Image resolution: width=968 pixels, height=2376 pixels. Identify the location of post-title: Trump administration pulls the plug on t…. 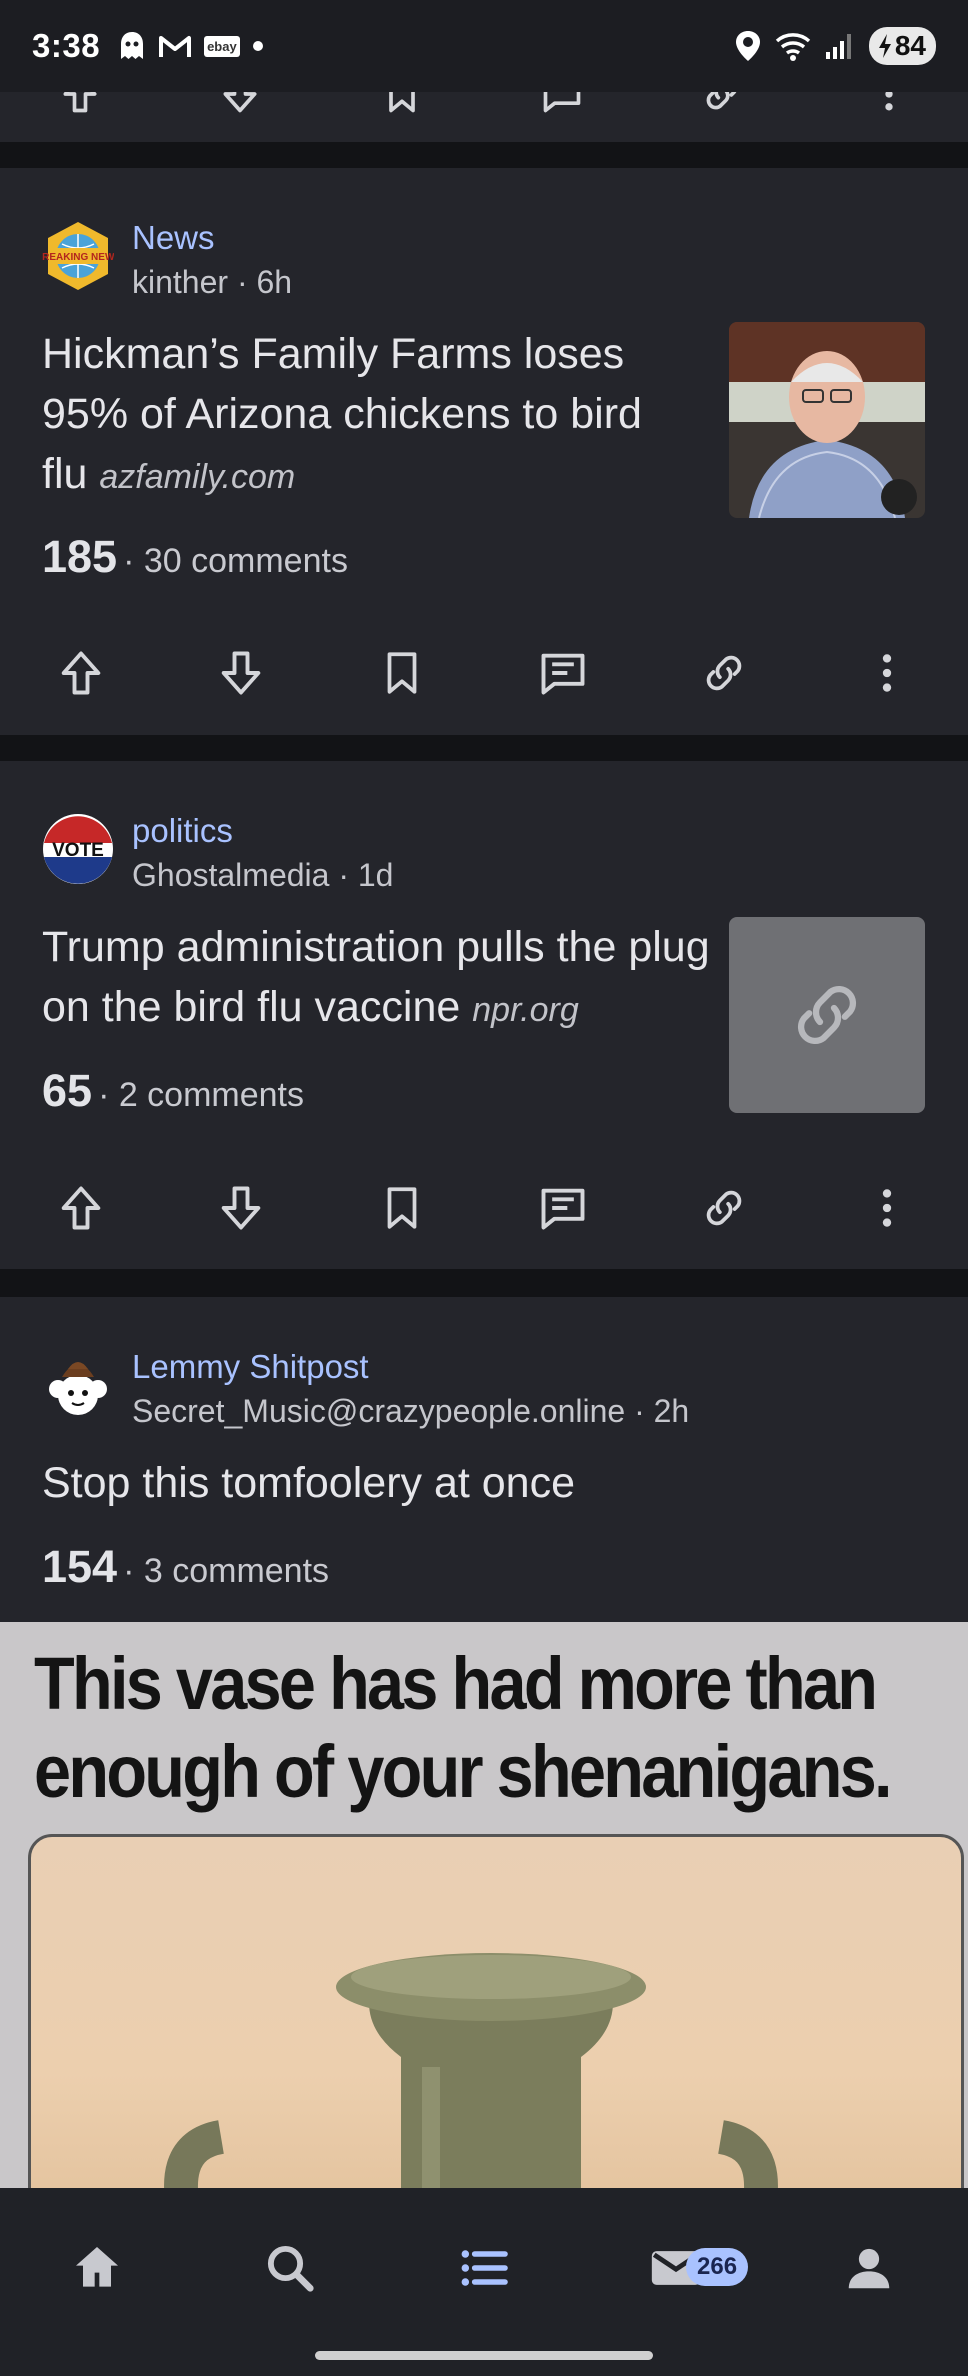
(382, 978).